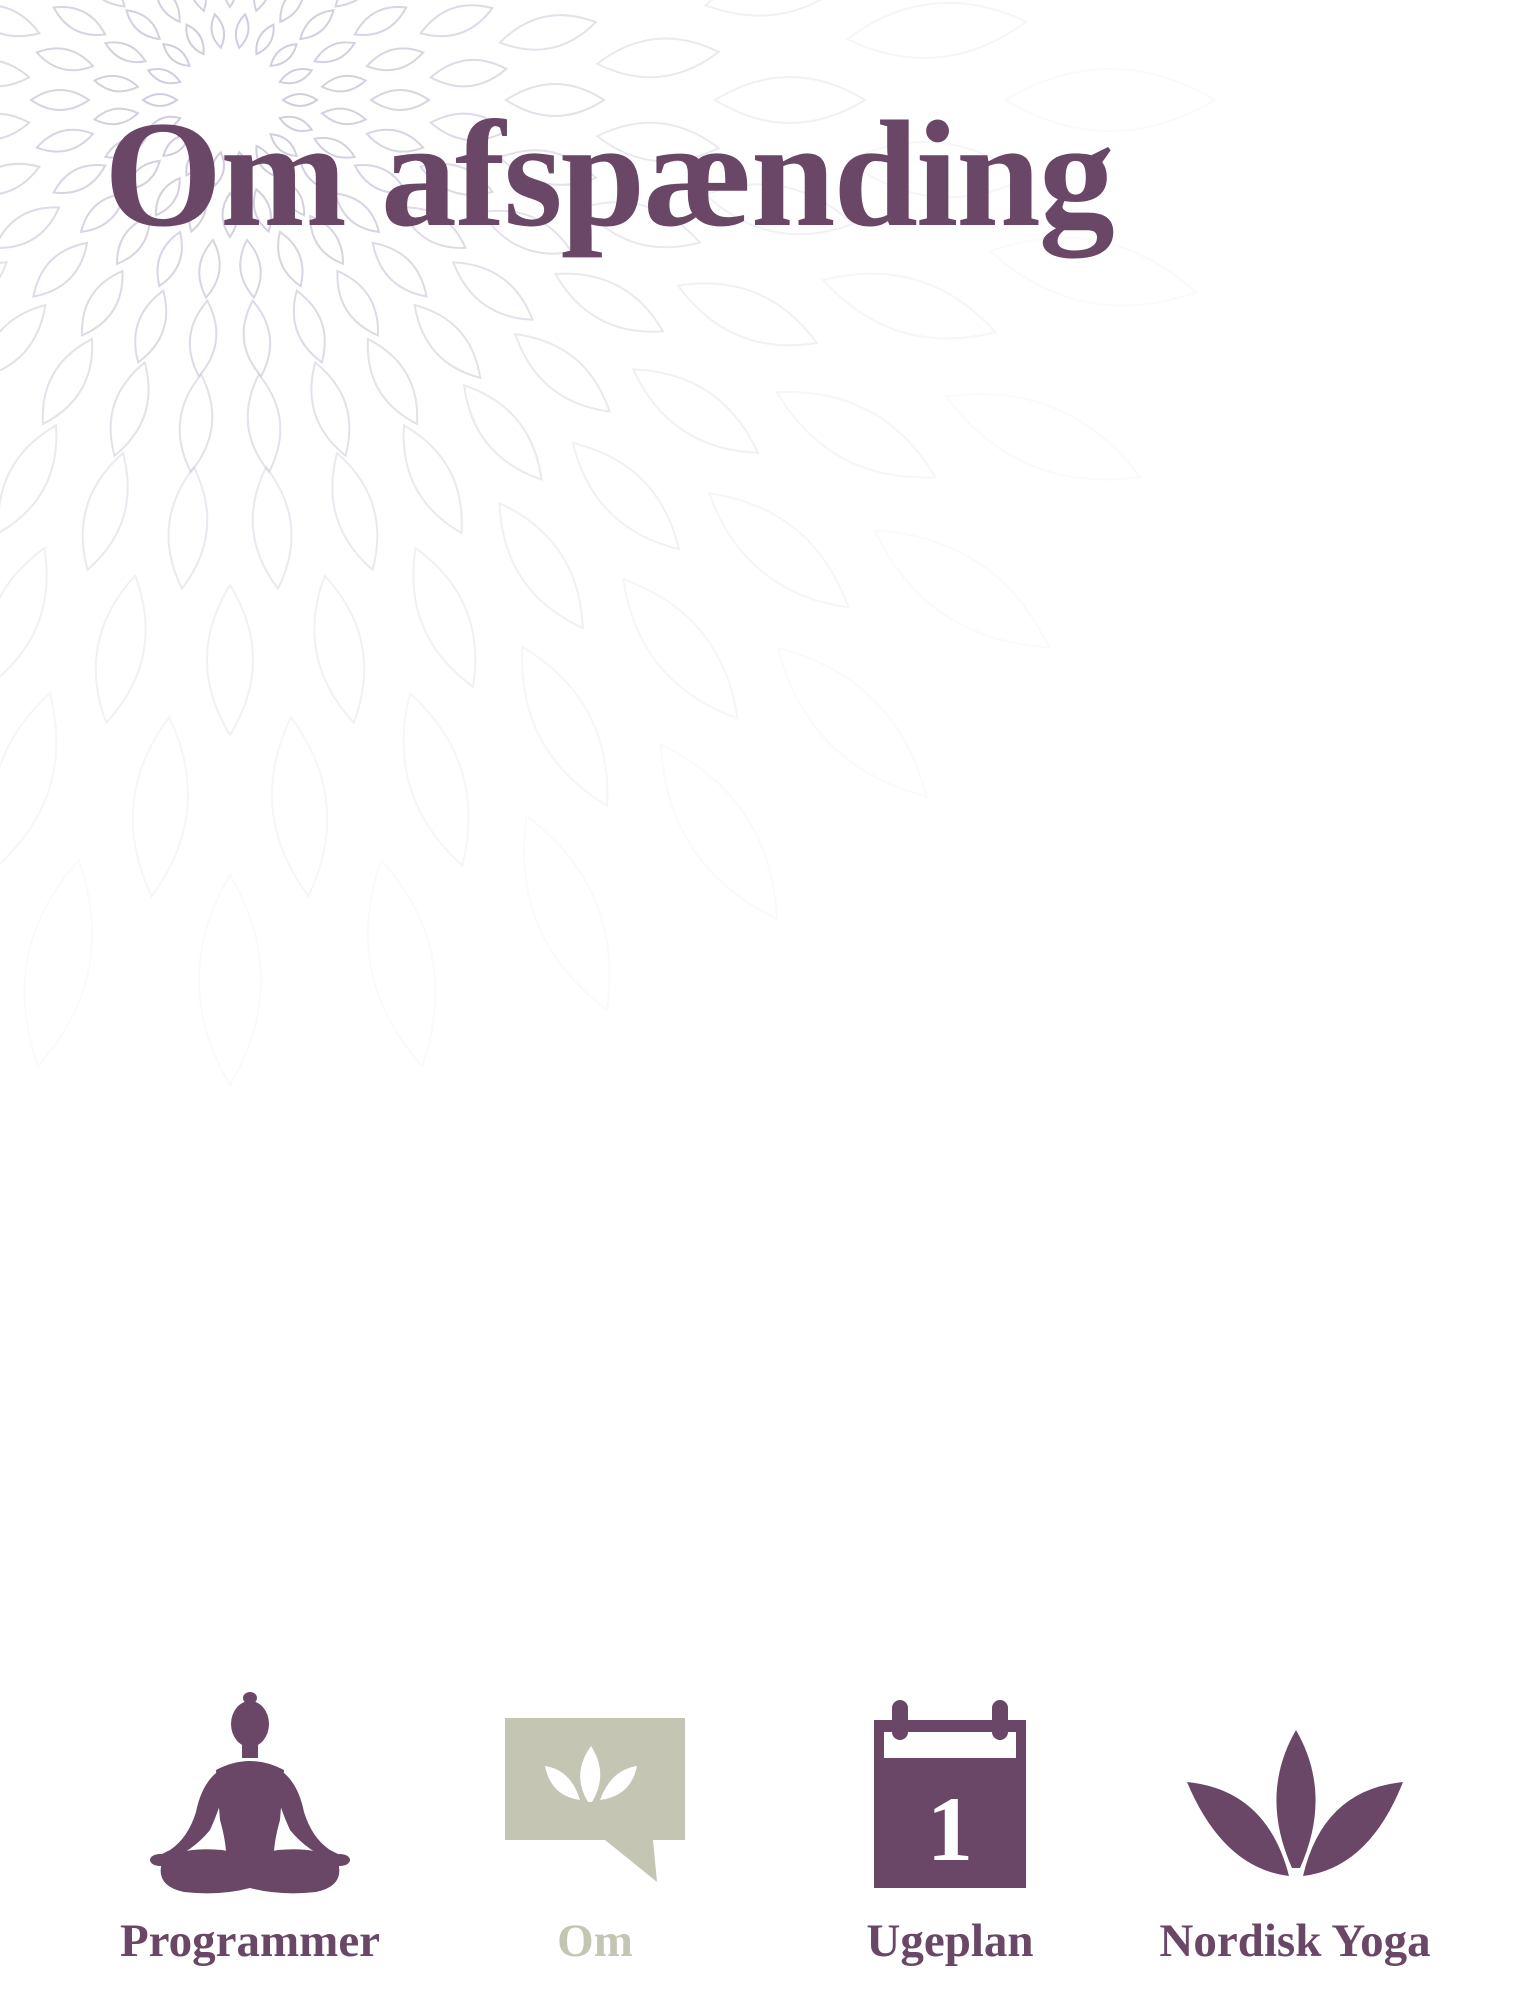 This screenshot has height=2008, width=1536. I want to click on tab-ugeplan: 1 Ugeplan, so click(950, 1835).